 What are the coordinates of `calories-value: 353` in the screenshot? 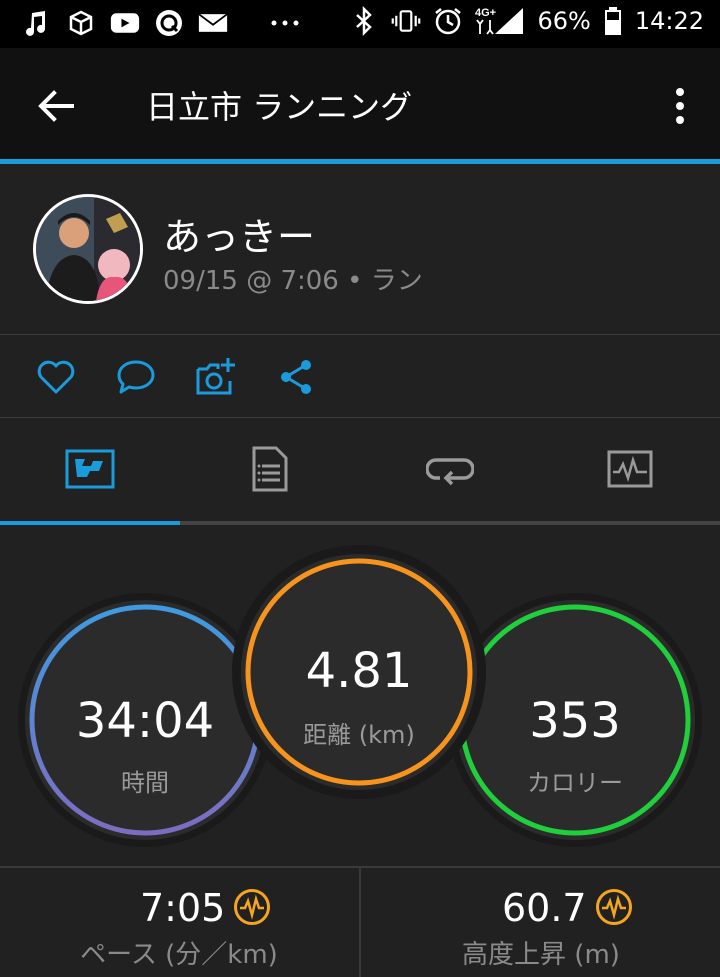 It's located at (575, 721).